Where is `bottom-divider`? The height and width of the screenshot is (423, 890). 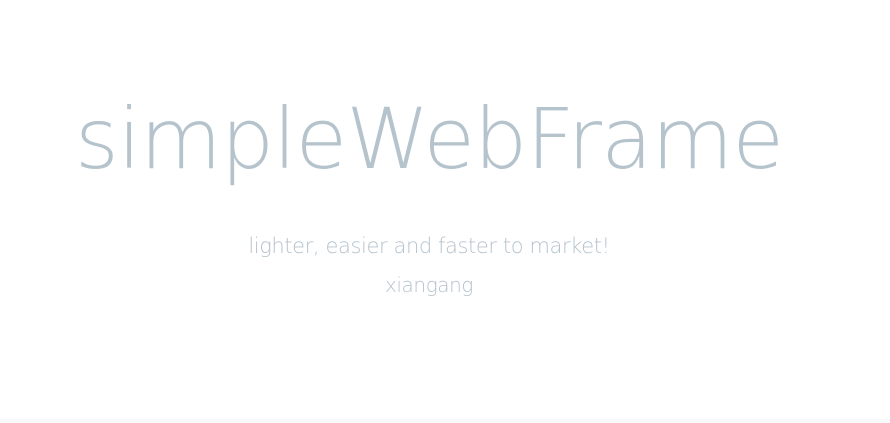
bottom-divider is located at coordinates (445, 421).